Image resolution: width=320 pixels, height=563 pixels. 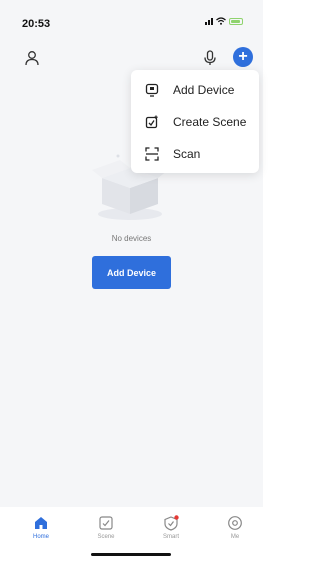 I want to click on nav-label-home: Home, so click(x=40, y=537).